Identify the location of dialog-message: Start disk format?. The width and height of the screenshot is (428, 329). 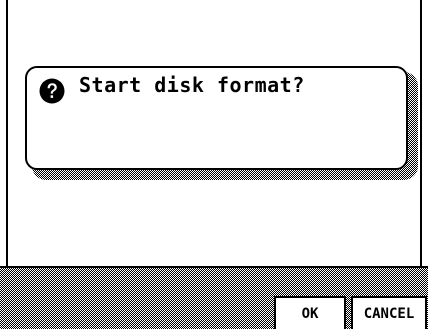
(192, 85).